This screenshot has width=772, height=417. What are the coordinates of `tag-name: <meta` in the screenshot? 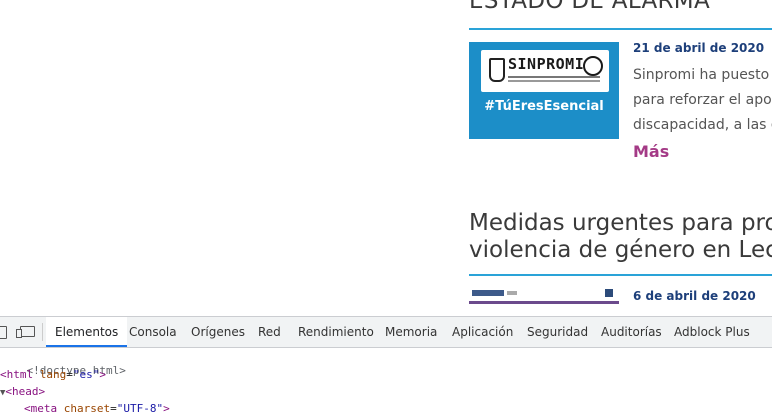 It's located at (41, 408).